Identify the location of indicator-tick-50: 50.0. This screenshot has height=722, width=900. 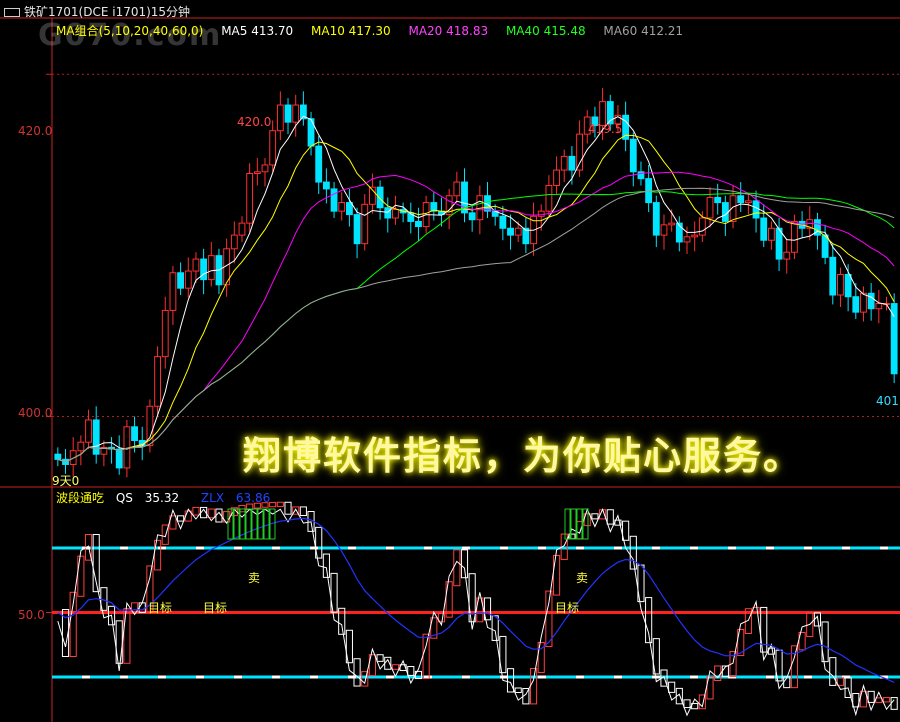
(31, 615).